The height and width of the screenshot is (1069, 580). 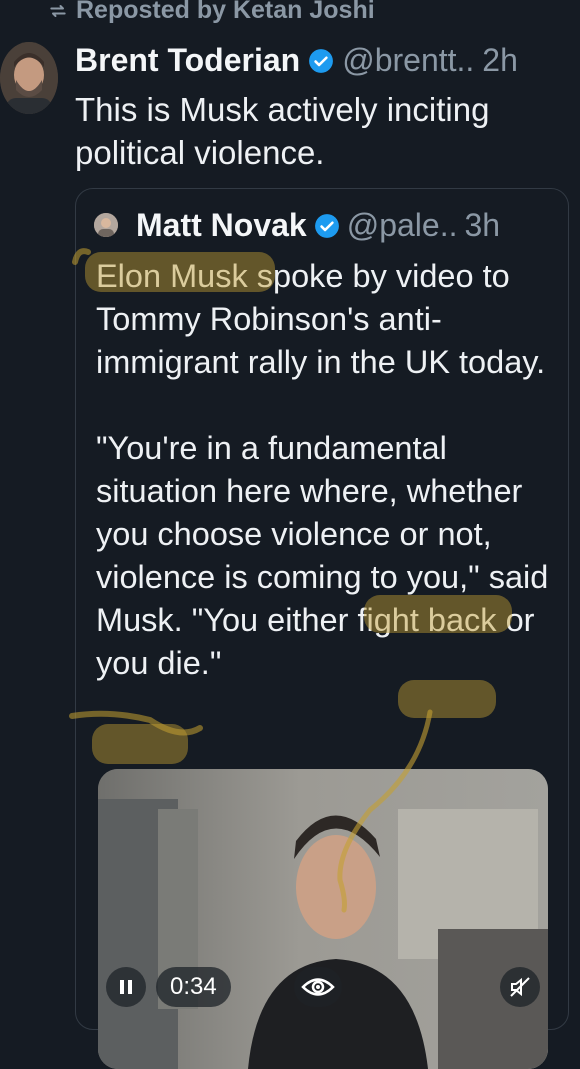 I want to click on repost-indicator: Reposted by Ketan Joshi, so click(x=211, y=12).